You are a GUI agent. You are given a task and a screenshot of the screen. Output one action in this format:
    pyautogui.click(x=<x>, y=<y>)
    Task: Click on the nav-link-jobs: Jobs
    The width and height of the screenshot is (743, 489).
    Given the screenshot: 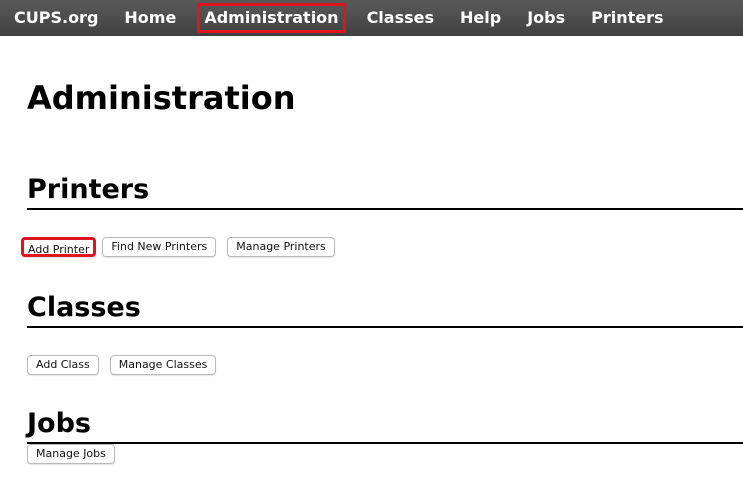 What is the action you would take?
    pyautogui.click(x=546, y=18)
    